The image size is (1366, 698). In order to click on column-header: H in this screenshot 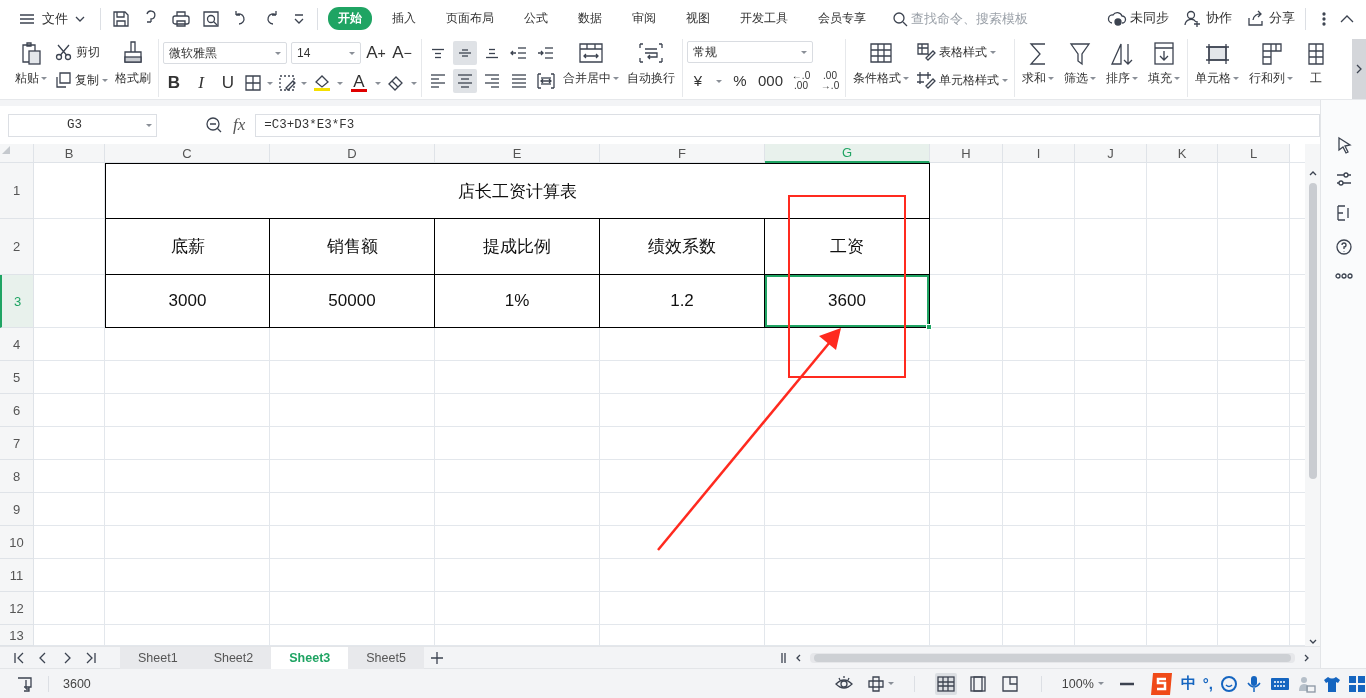, I will do `click(966, 153)`.